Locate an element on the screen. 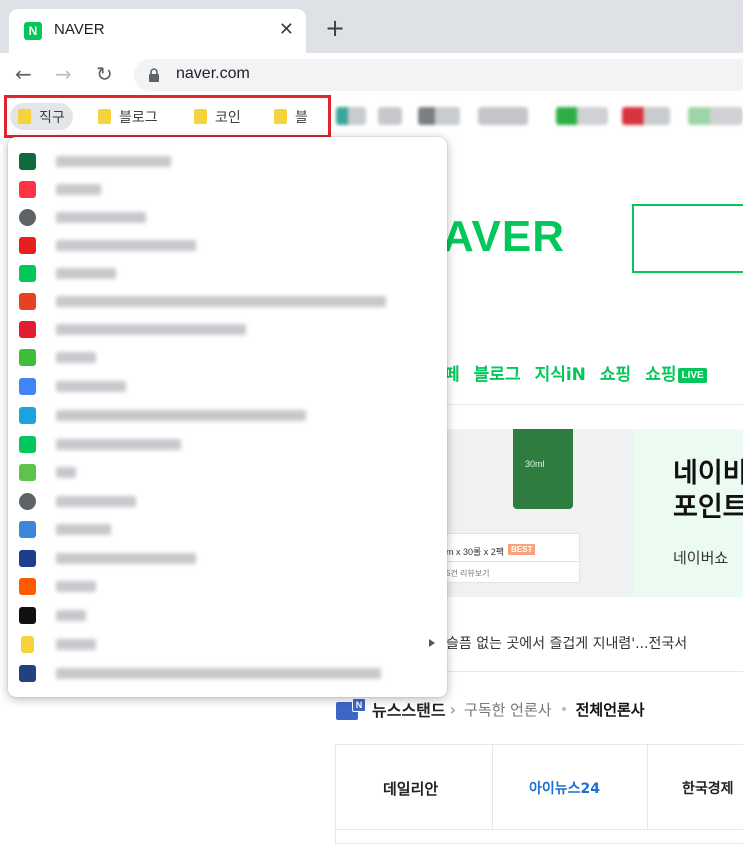 The image size is (743, 844). best-tag: BEST is located at coordinates (522, 549).